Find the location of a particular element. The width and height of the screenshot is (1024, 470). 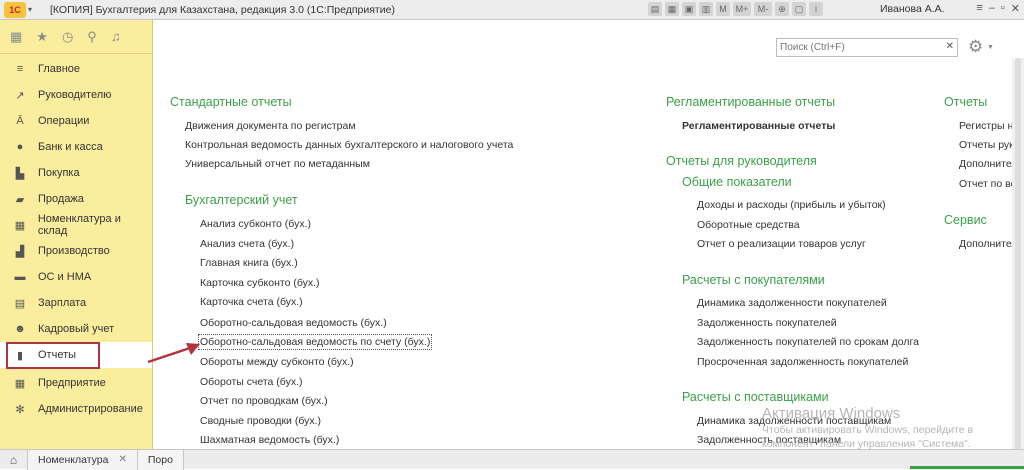

sidebar-item-label: Номенклатура и склад is located at coordinates (79, 225).